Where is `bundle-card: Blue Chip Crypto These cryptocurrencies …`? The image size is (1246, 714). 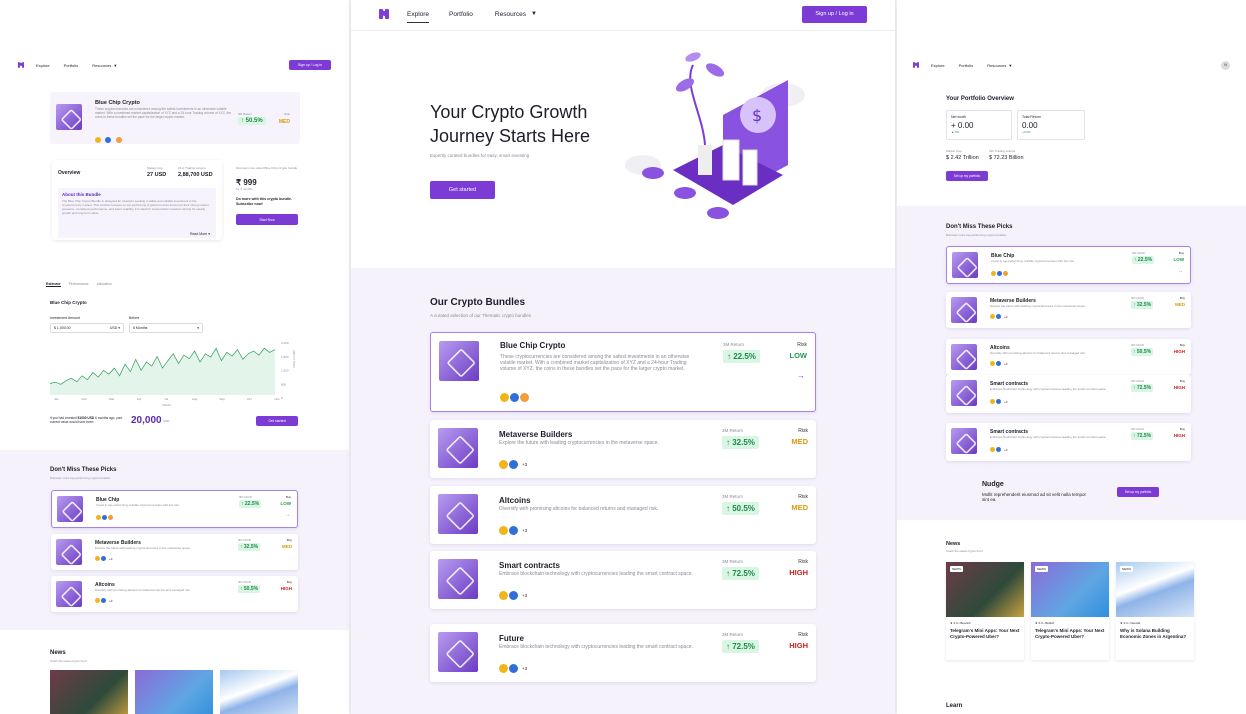
bundle-card: Blue Chip Crypto These cryptocurrencies … is located at coordinates (623, 372).